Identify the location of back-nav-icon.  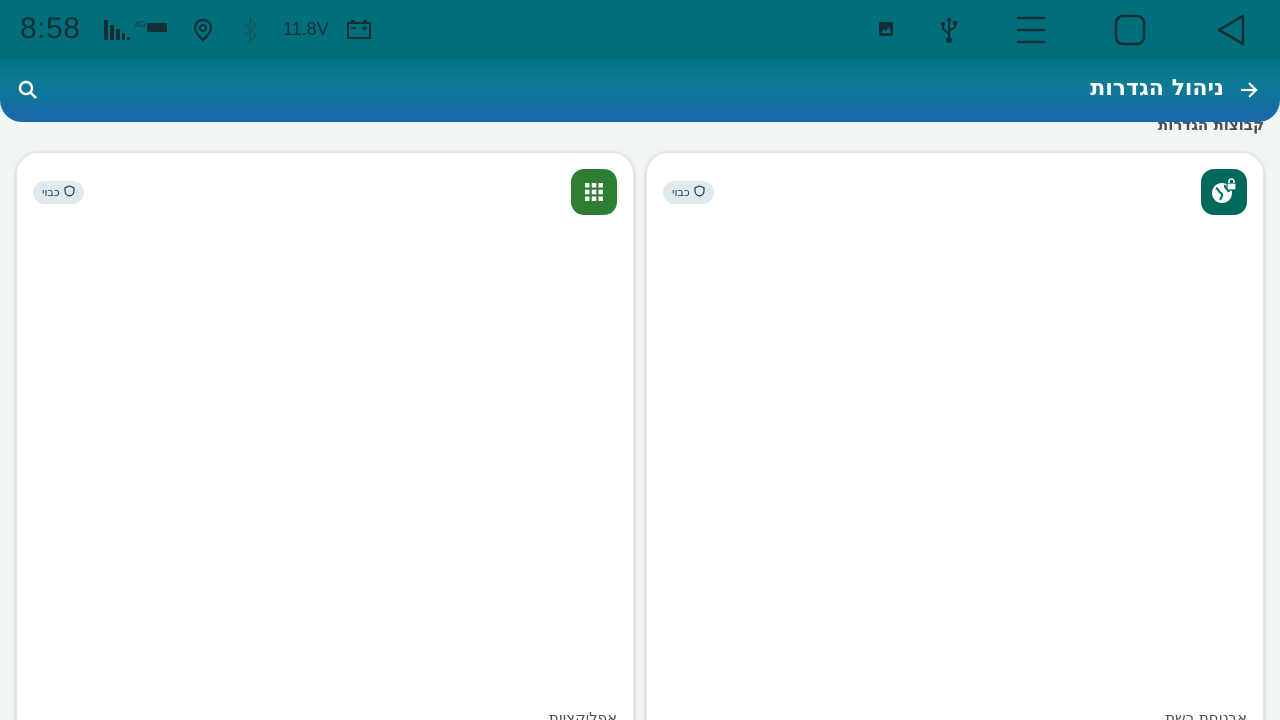
(1231, 30).